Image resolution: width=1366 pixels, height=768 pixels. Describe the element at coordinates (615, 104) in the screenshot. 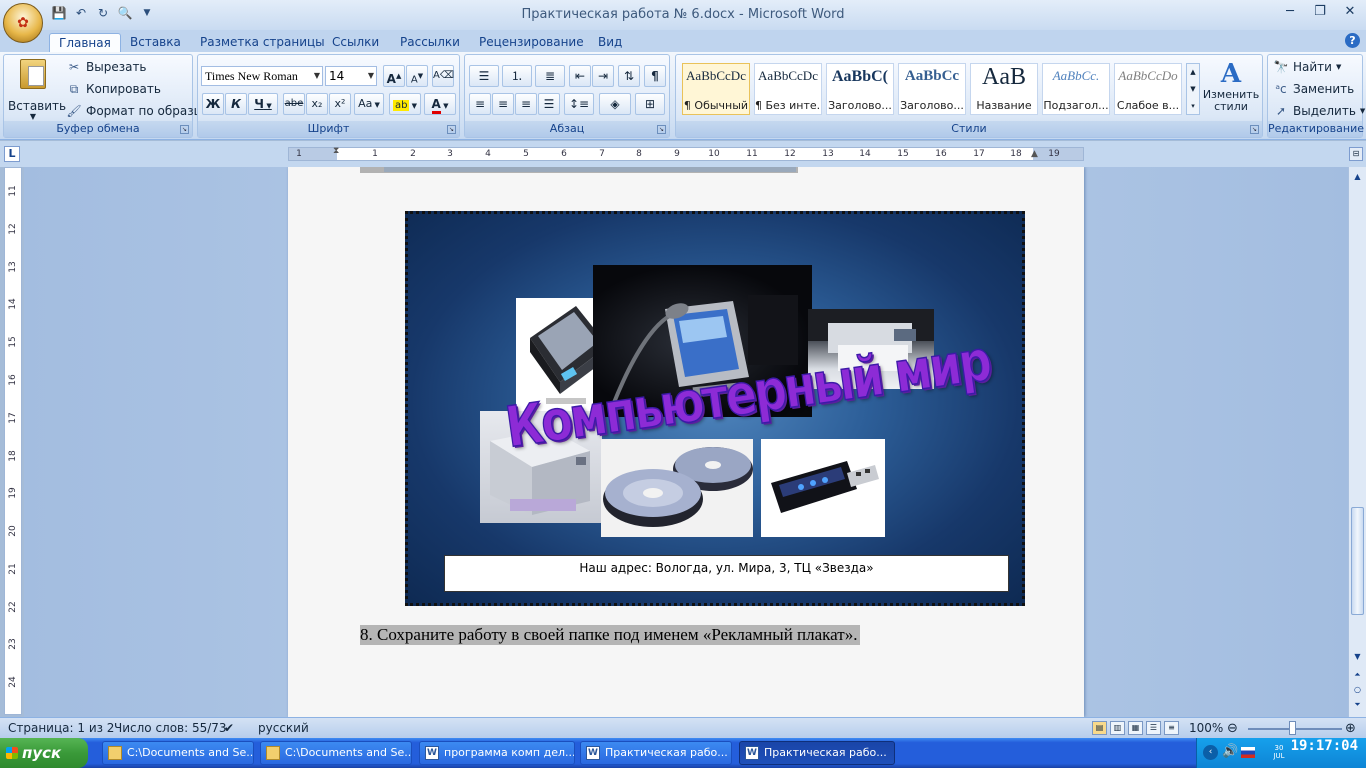

I see `shading-button: ◈` at that location.